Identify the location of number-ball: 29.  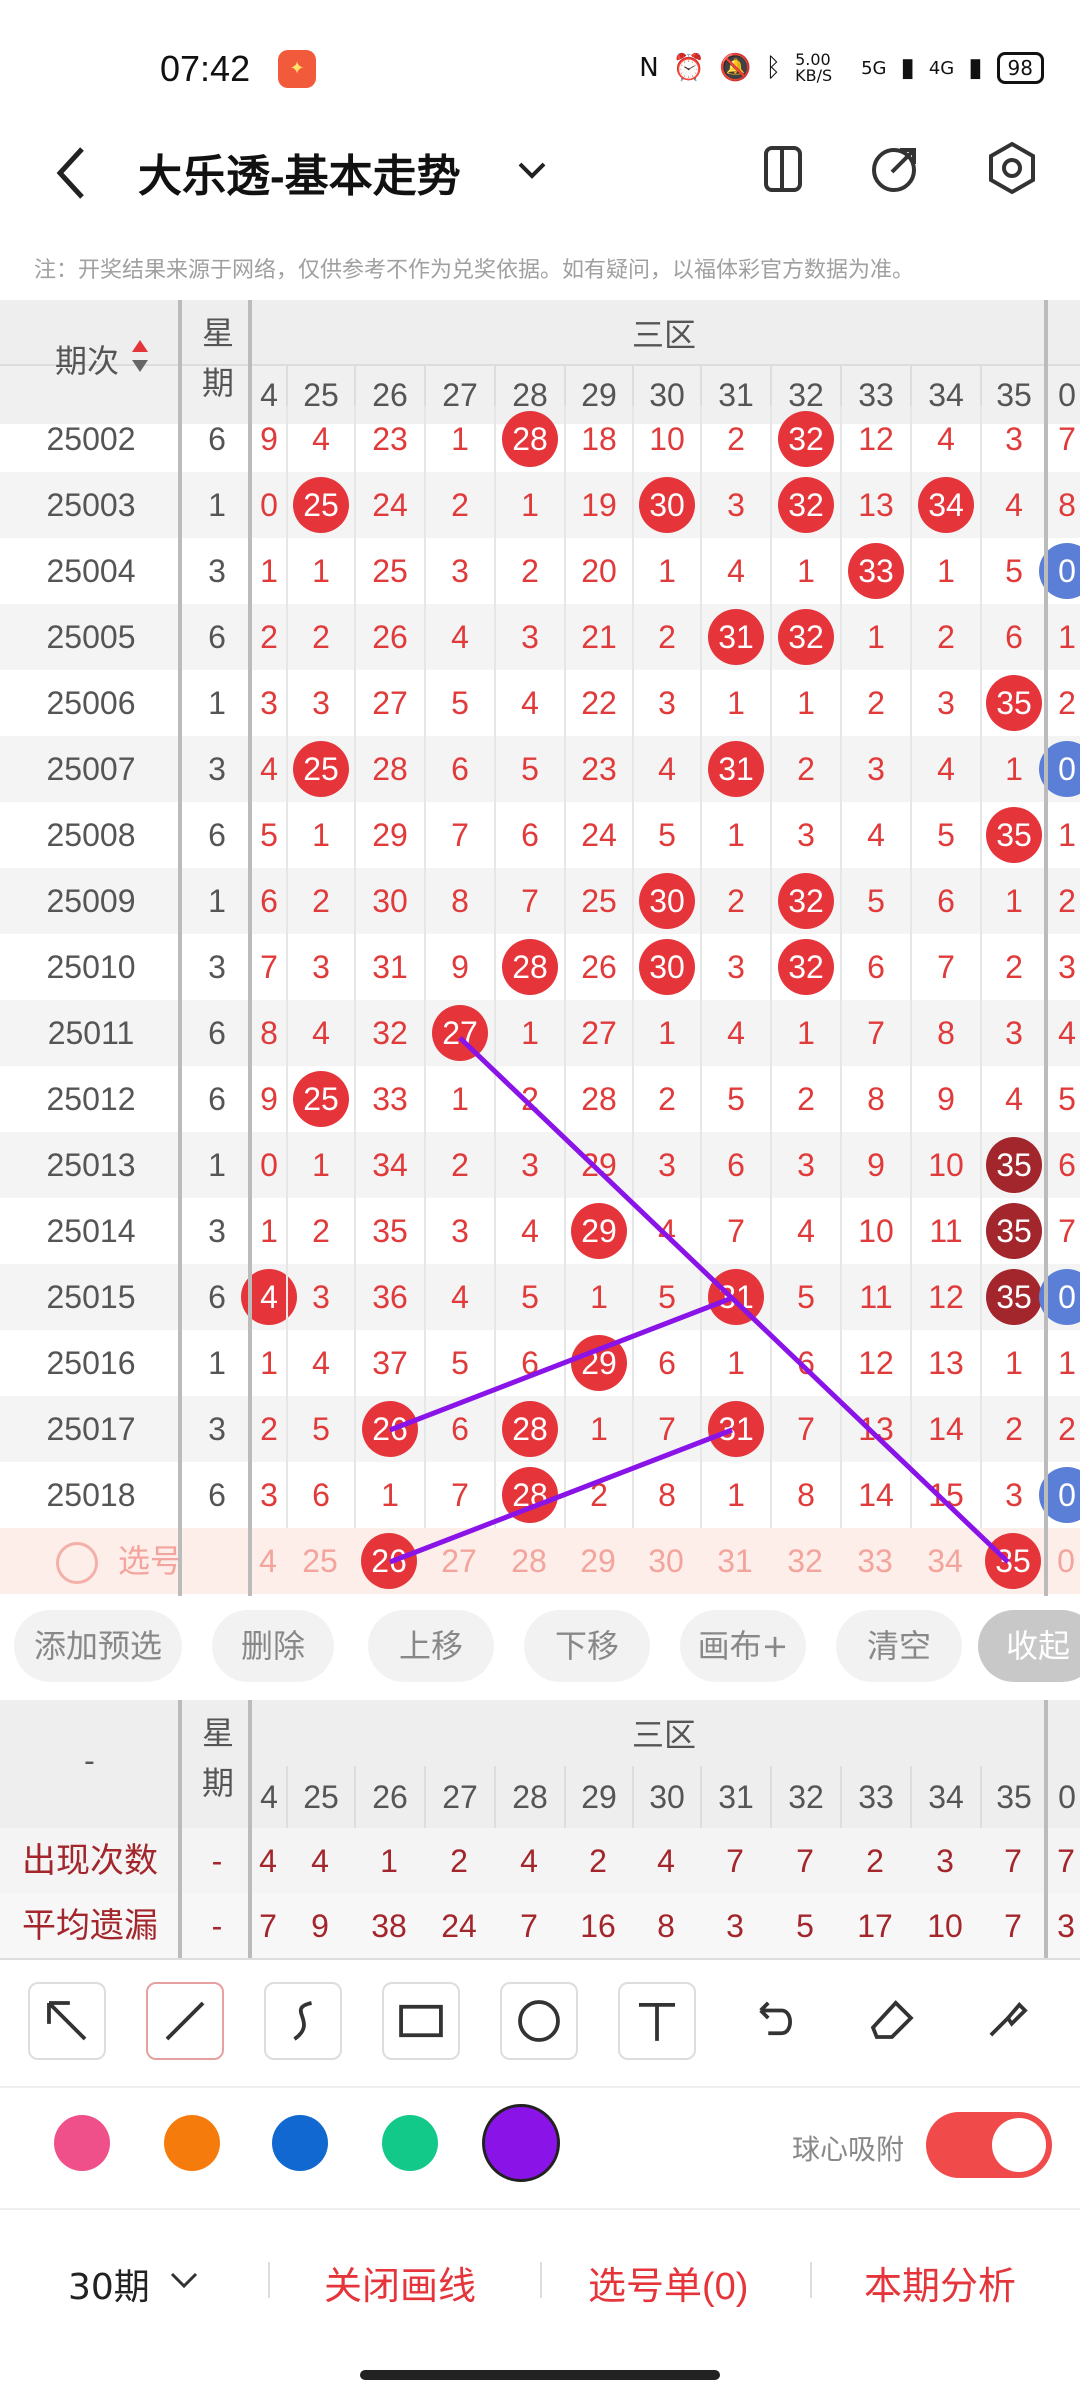
(599, 1231).